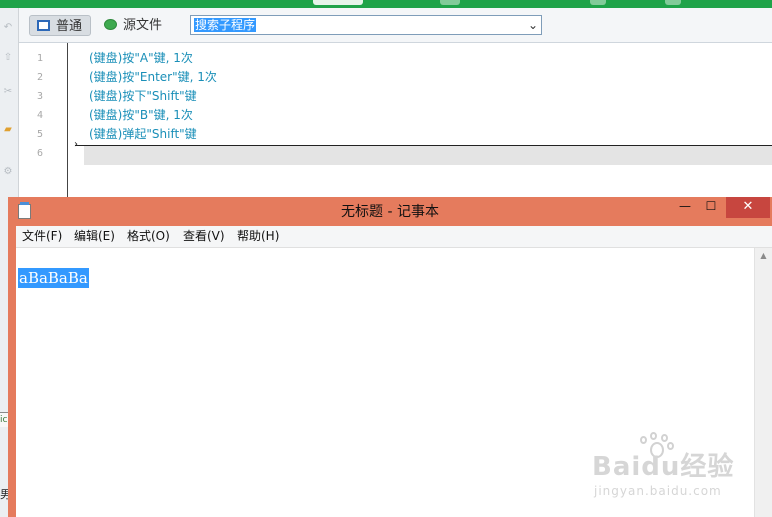 The image size is (772, 517). I want to click on line-number: 1, so click(39, 58).